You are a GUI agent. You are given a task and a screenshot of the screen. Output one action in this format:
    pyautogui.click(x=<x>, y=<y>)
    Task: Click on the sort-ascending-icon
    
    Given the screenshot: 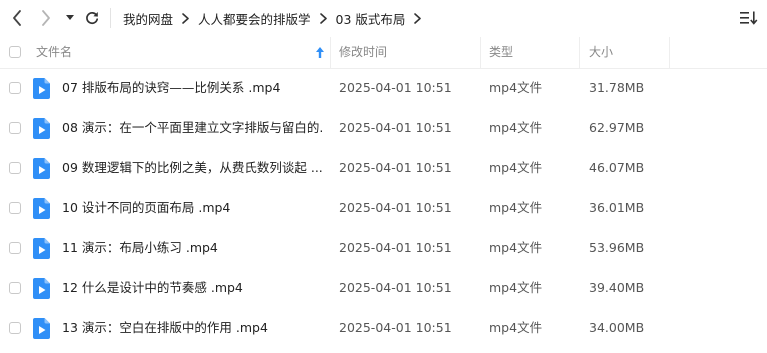 What is the action you would take?
    pyautogui.click(x=320, y=53)
    